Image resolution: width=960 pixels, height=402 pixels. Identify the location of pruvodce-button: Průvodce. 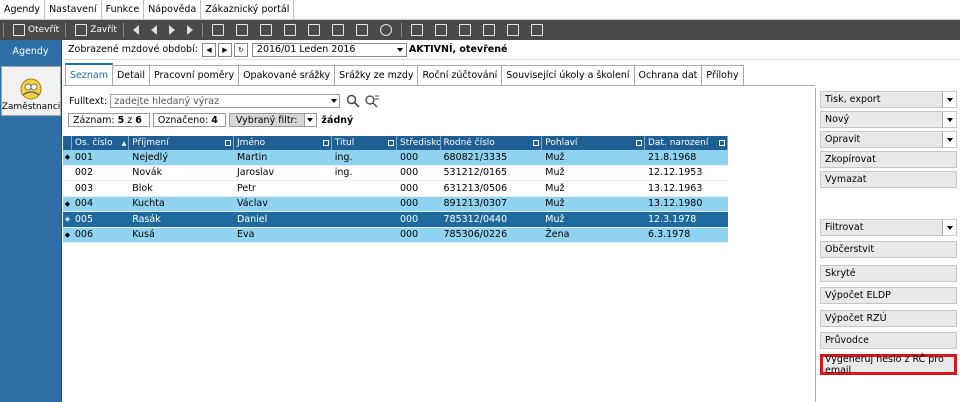
(888, 340).